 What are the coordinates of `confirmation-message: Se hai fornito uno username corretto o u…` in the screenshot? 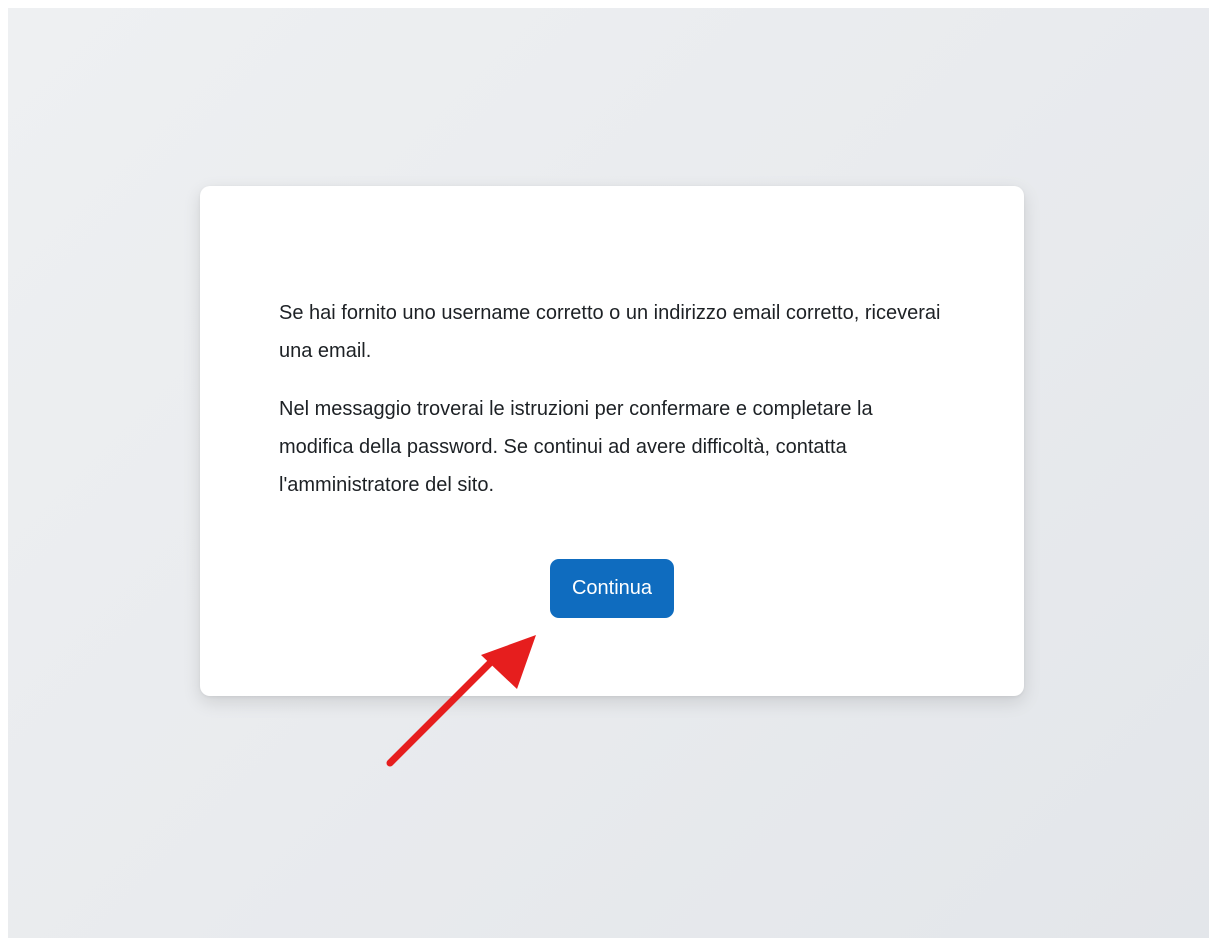 It's located at (610, 332).